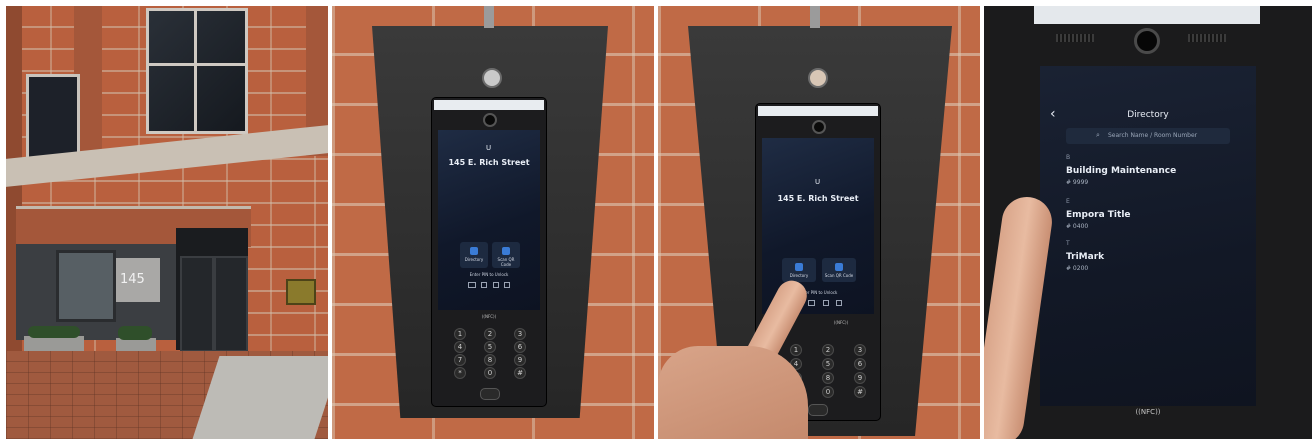 The image size is (1312, 439). I want to click on window-upper, so click(197, 71).